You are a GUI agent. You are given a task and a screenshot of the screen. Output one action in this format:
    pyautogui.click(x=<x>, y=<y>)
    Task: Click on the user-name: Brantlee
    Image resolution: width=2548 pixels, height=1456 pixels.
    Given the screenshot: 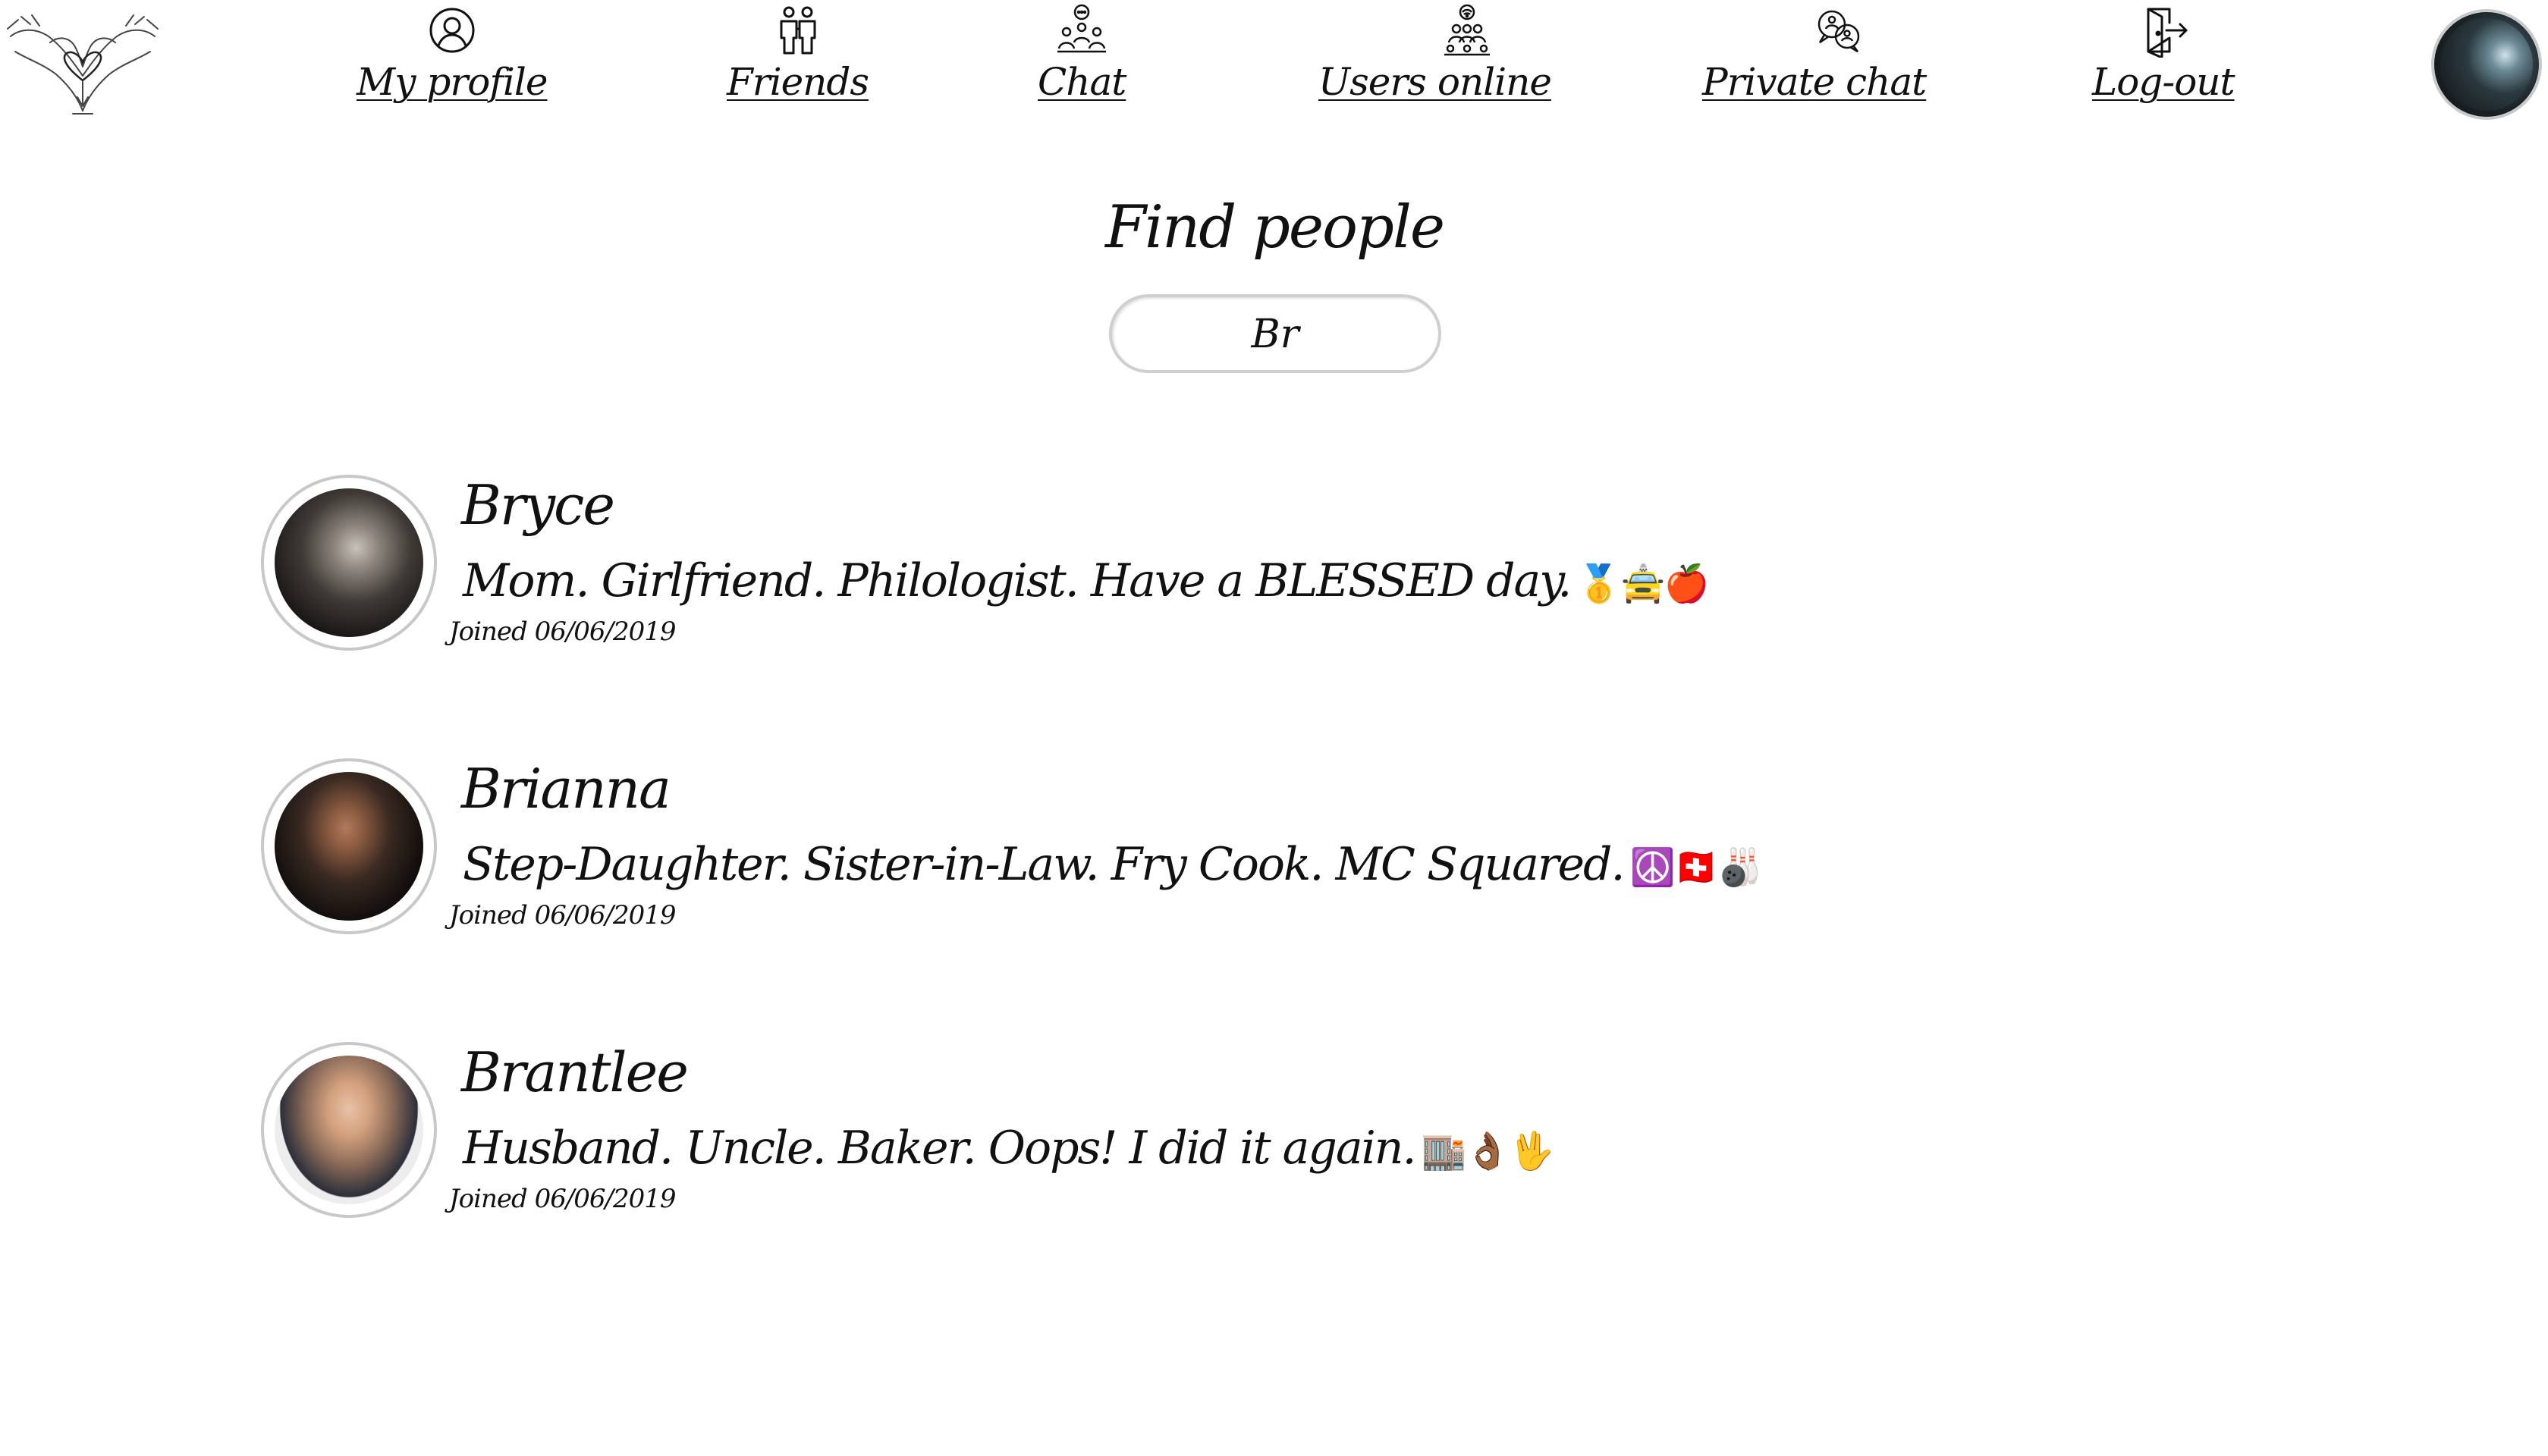 What is the action you would take?
    pyautogui.click(x=575, y=1072)
    